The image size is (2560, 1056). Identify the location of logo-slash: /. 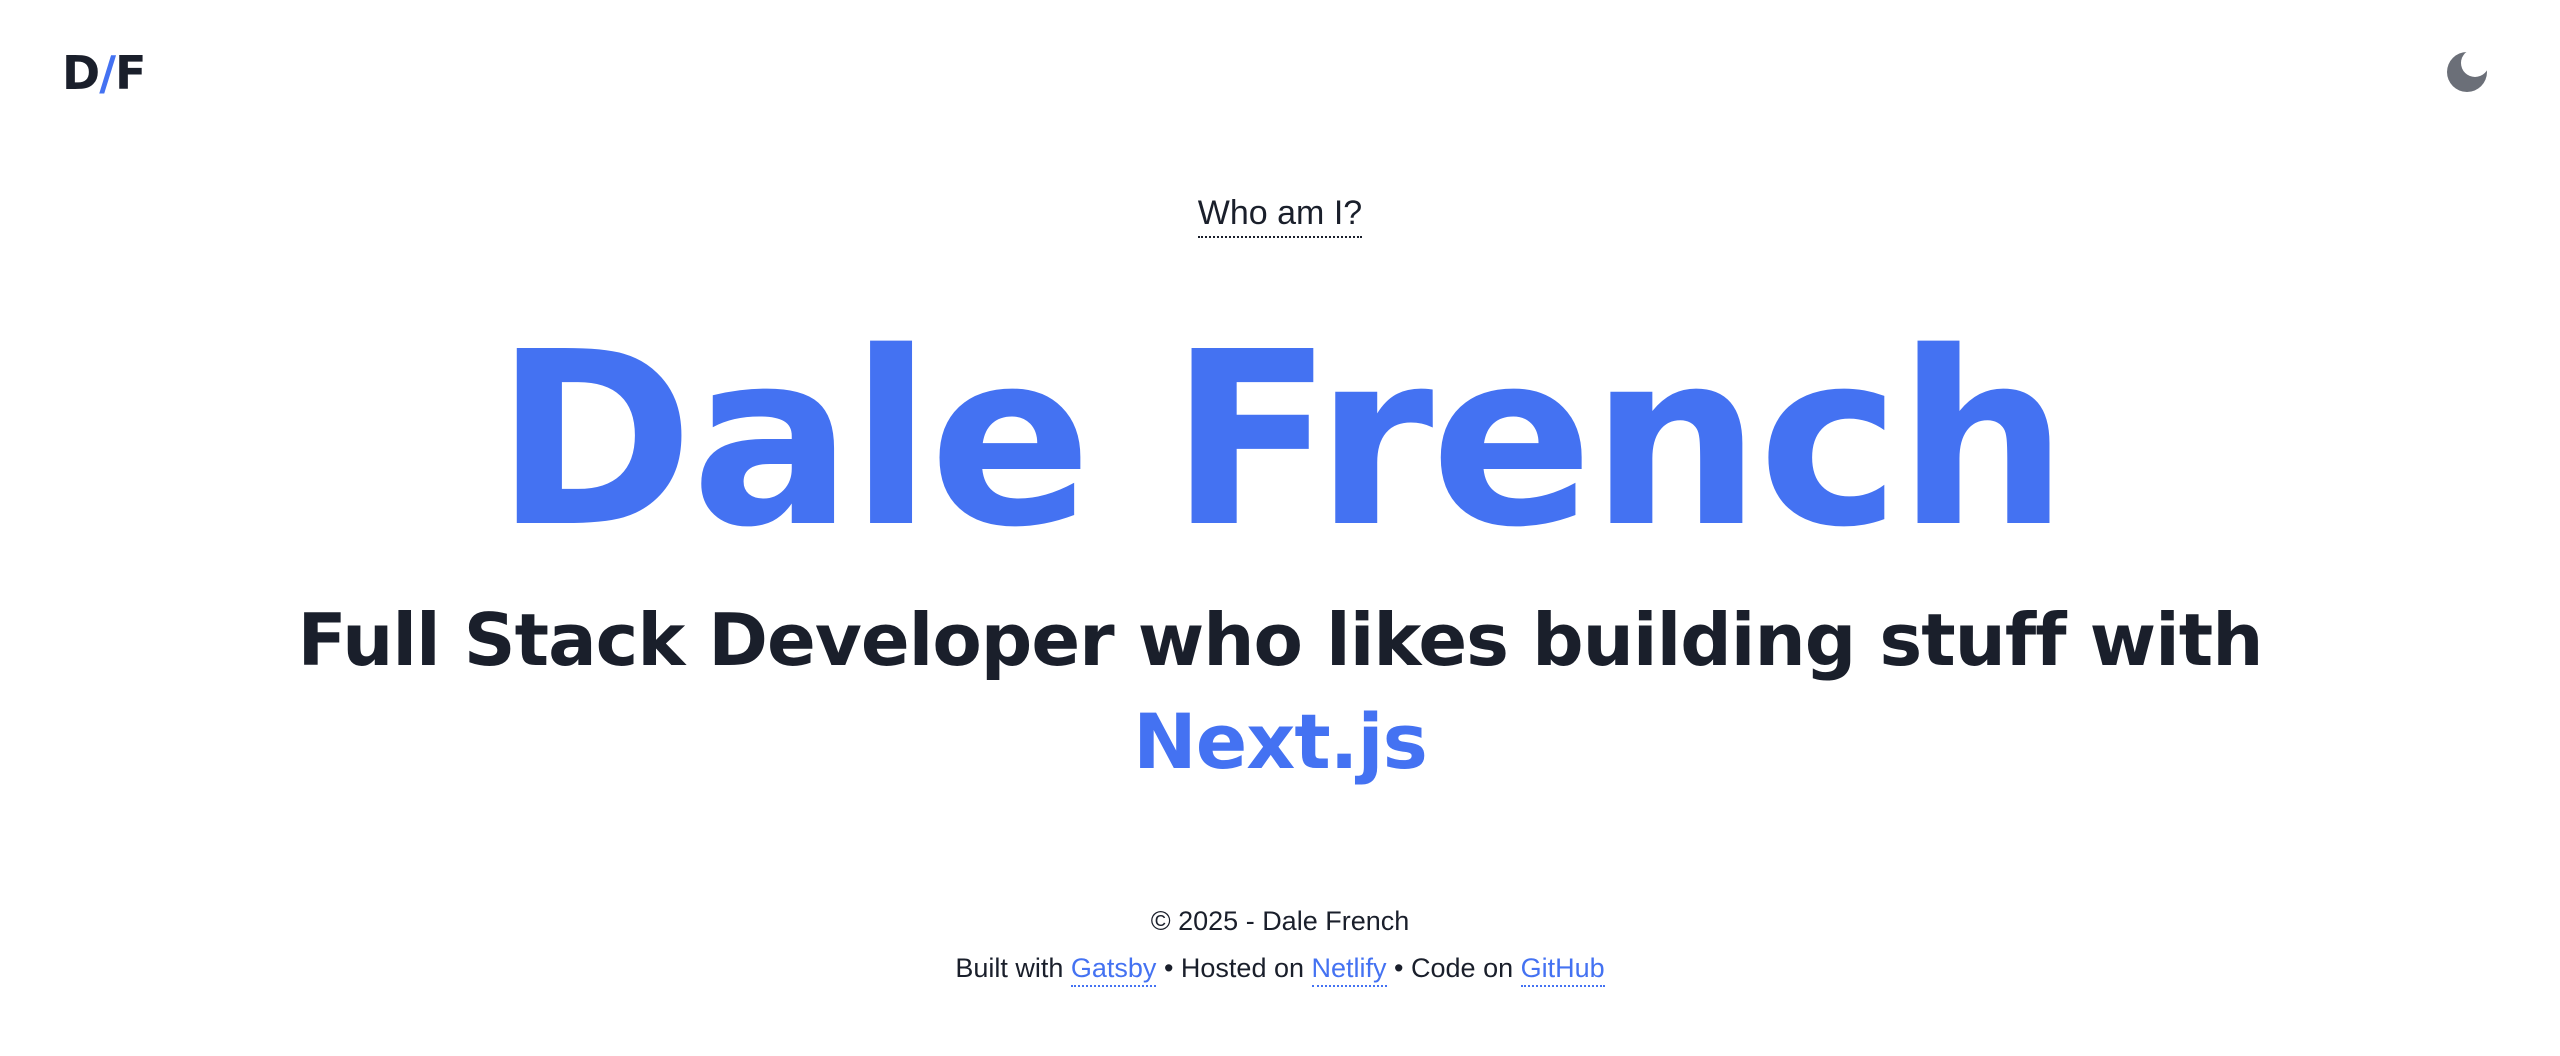
(107, 73).